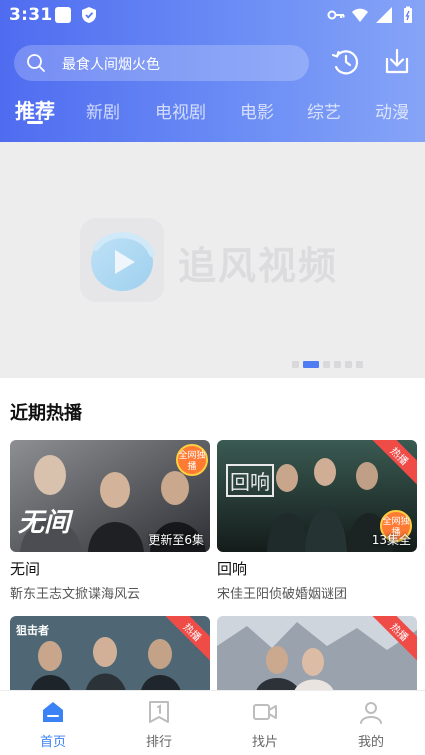 The image size is (425, 755). Describe the element at coordinates (311, 364) in the screenshot. I see `carousel-dot-active` at that location.